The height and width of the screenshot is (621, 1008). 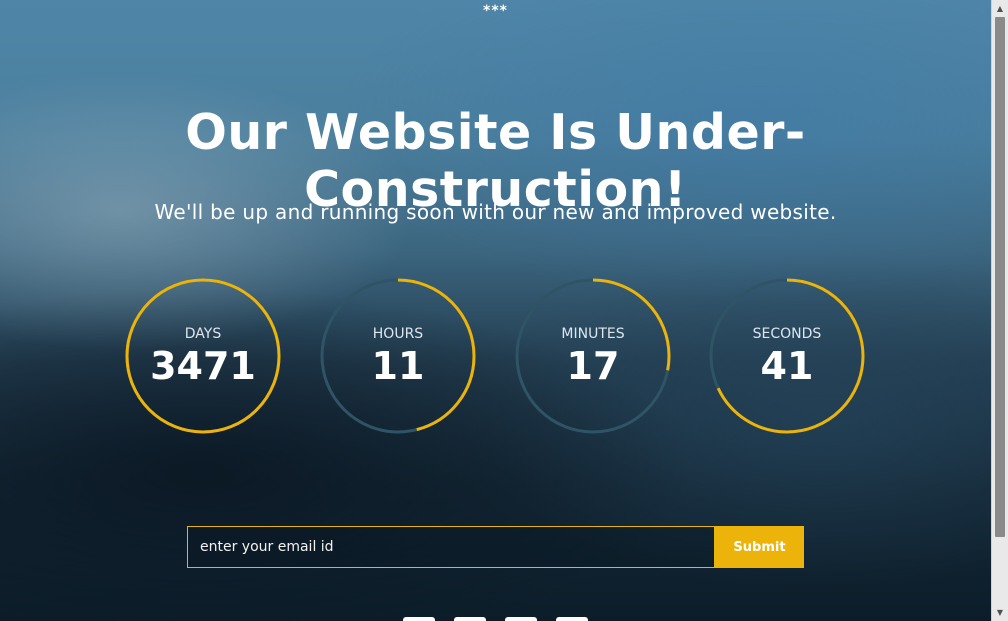 What do you see at coordinates (1000, 8) in the screenshot?
I see `scroll-up-icon: ▲` at bounding box center [1000, 8].